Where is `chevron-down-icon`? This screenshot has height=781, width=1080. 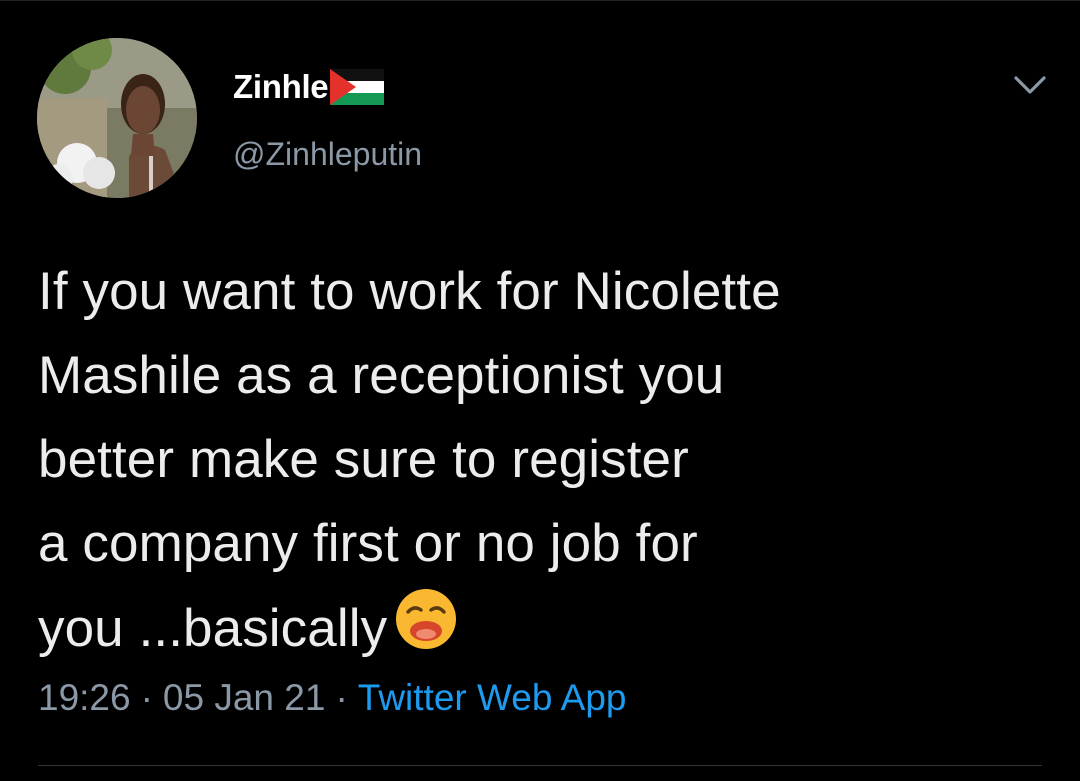
chevron-down-icon is located at coordinates (1030, 85).